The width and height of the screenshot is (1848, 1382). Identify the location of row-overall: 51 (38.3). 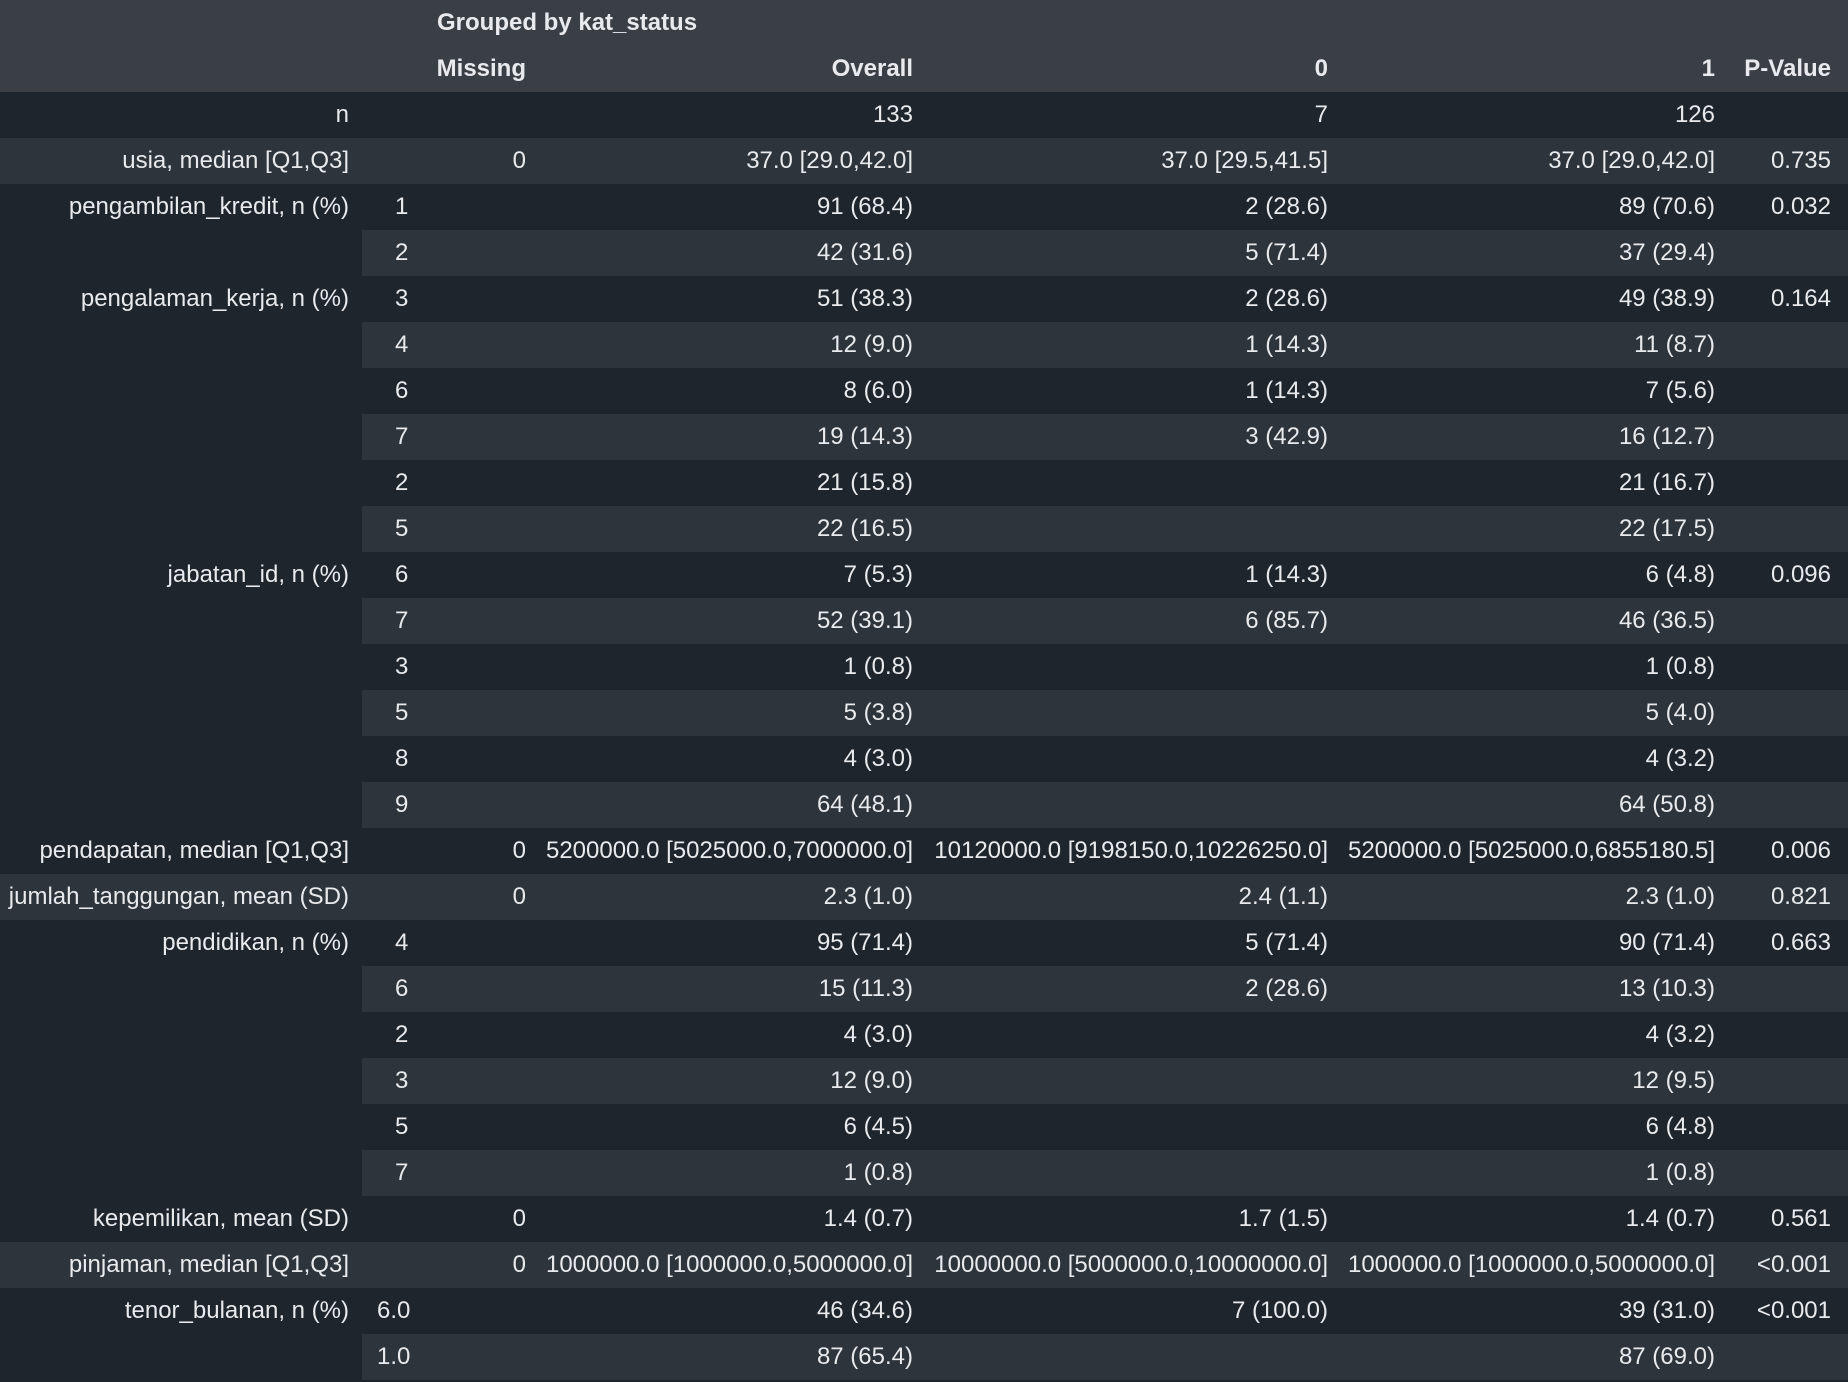
(864, 298).